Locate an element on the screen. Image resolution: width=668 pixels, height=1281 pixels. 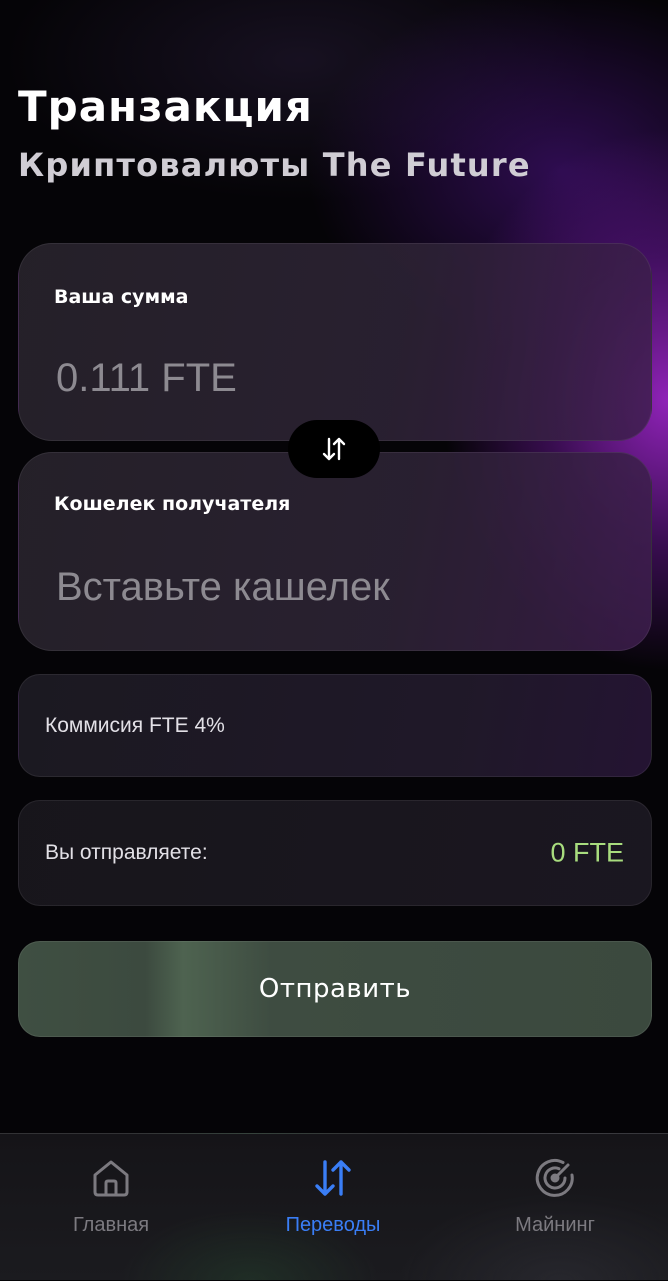
send-summary-label: Вы отправляете: is located at coordinates (126, 852).